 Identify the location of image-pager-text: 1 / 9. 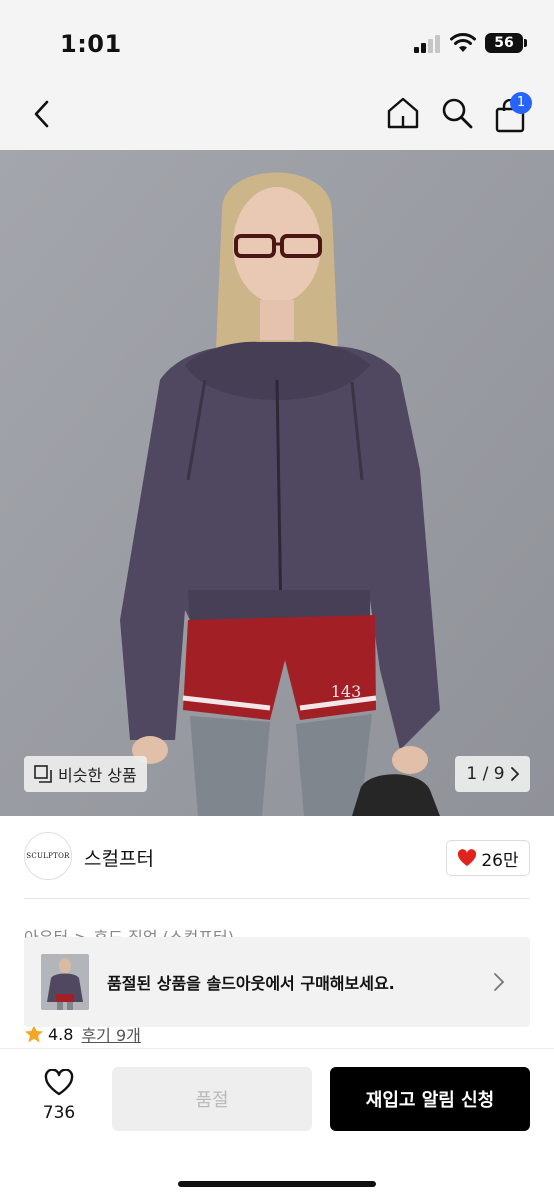
(485, 774).